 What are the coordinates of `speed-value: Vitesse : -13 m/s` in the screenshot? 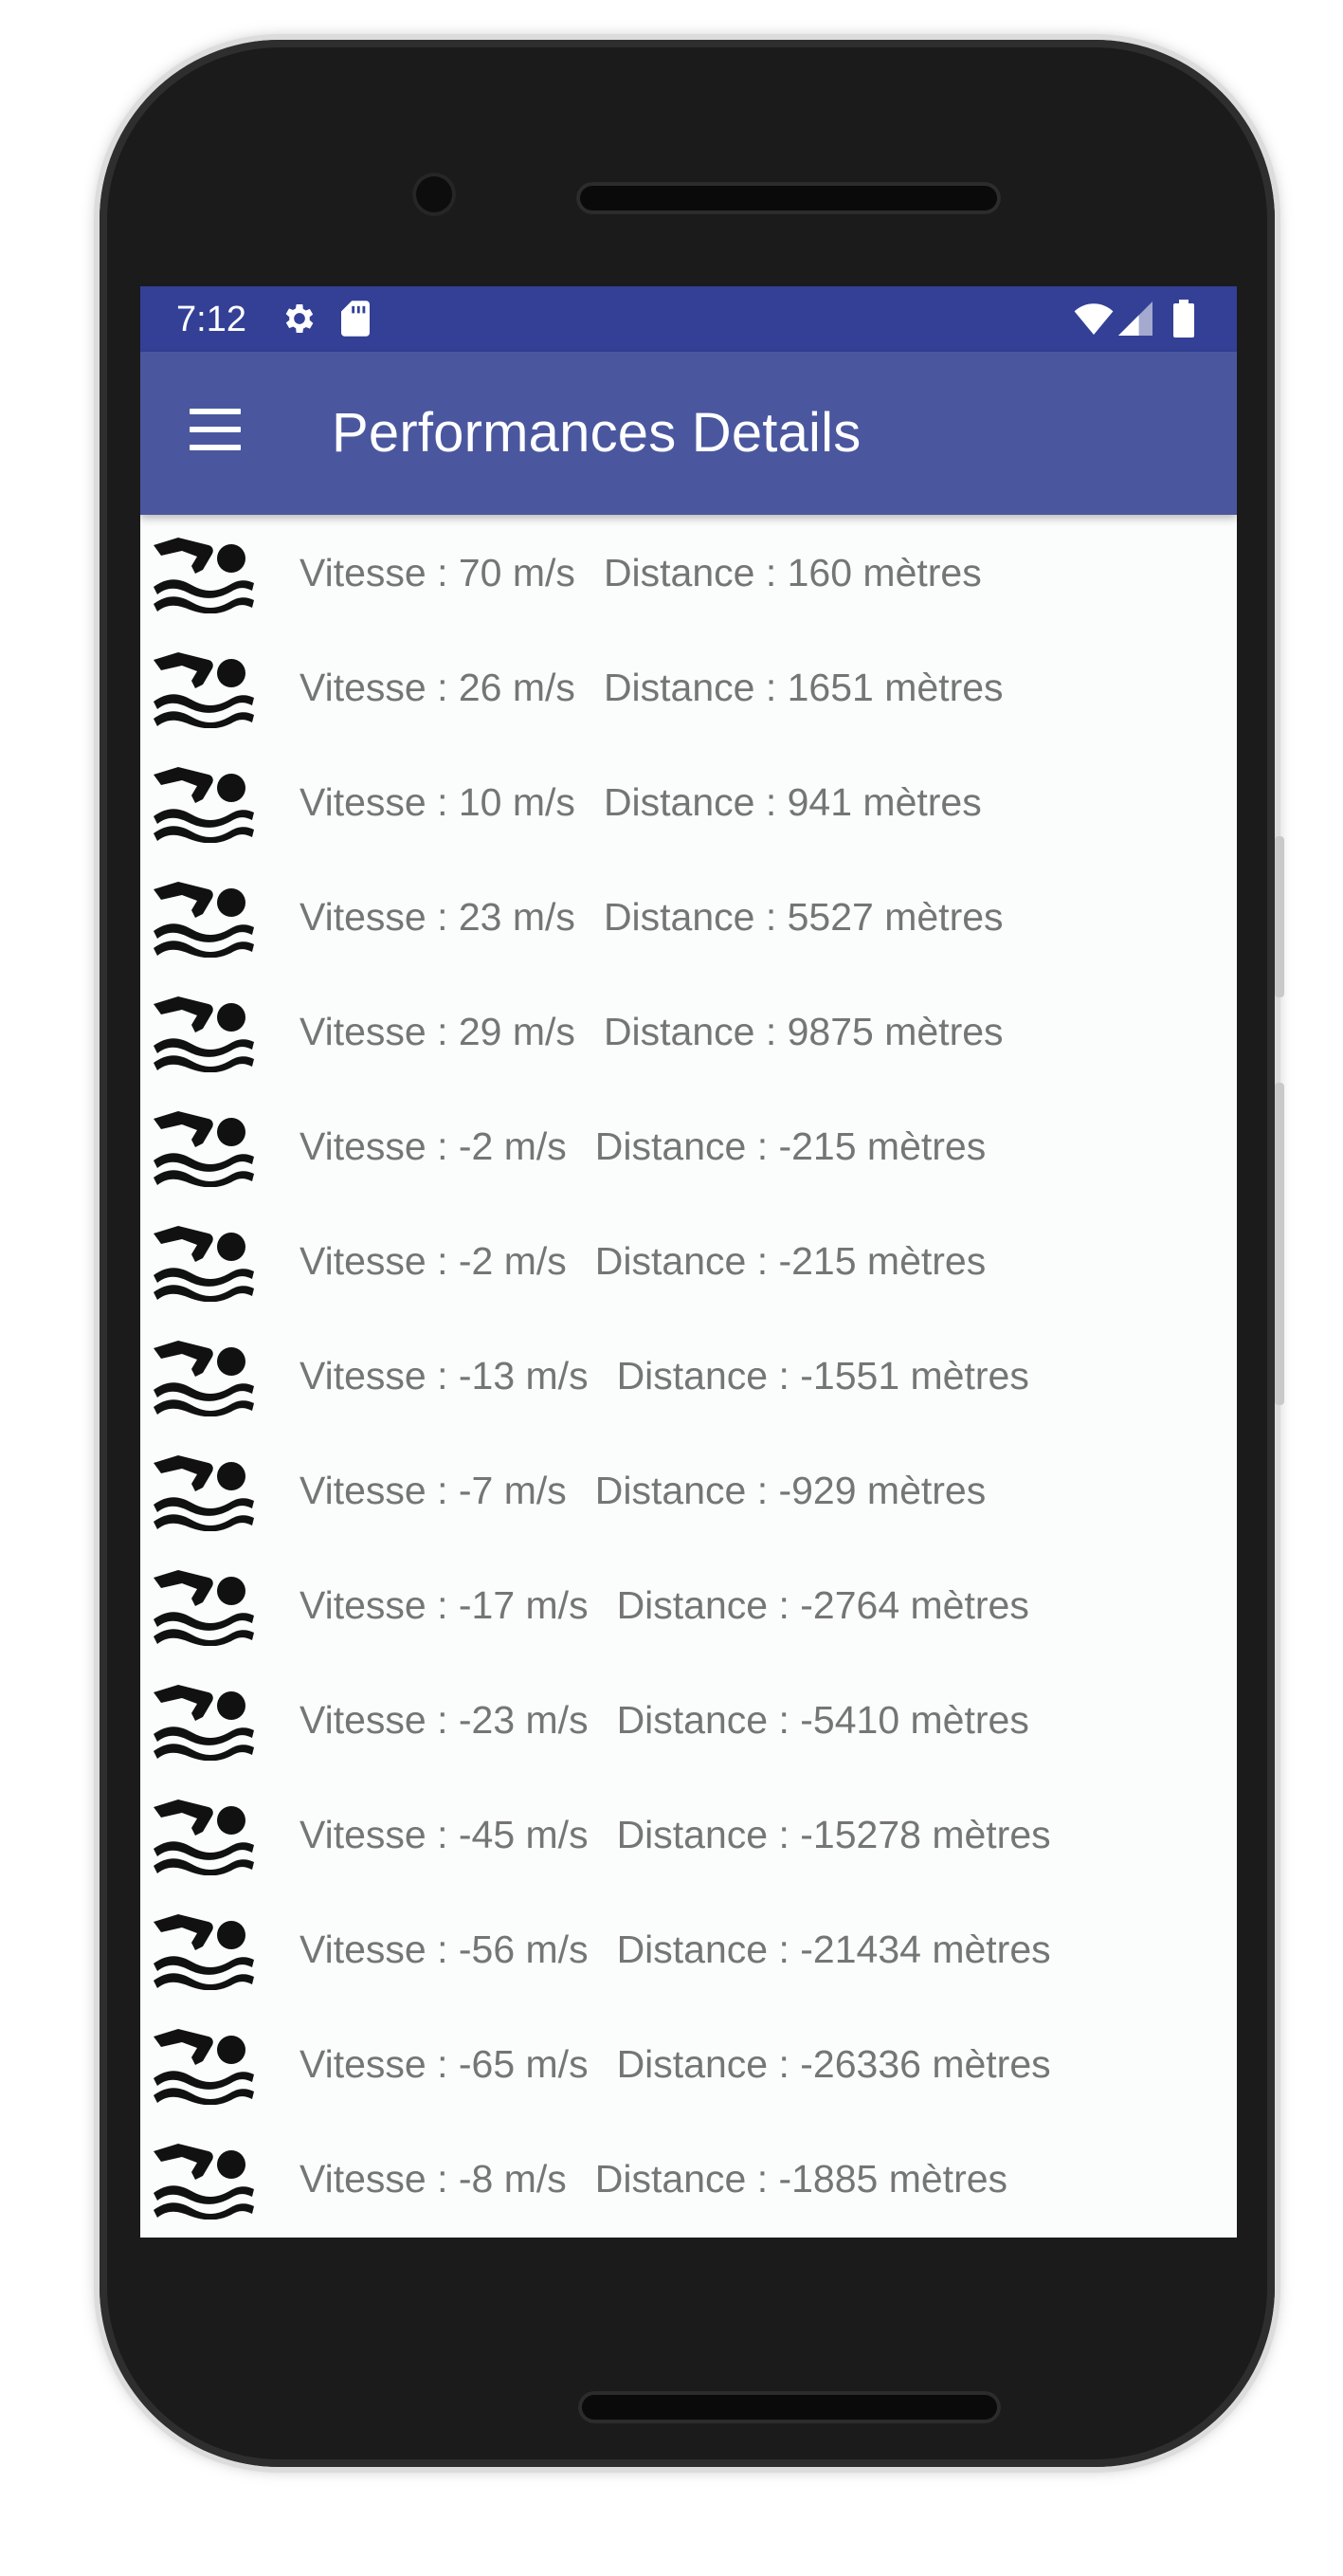 It's located at (444, 1376).